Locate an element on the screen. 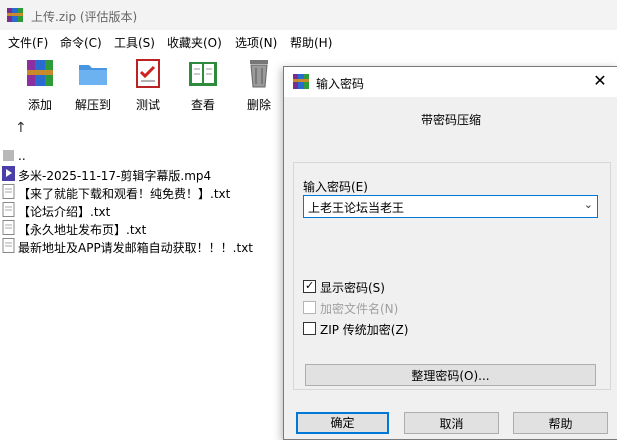 The width and height of the screenshot is (617, 440). add-label: 添加 is located at coordinates (39, 105).